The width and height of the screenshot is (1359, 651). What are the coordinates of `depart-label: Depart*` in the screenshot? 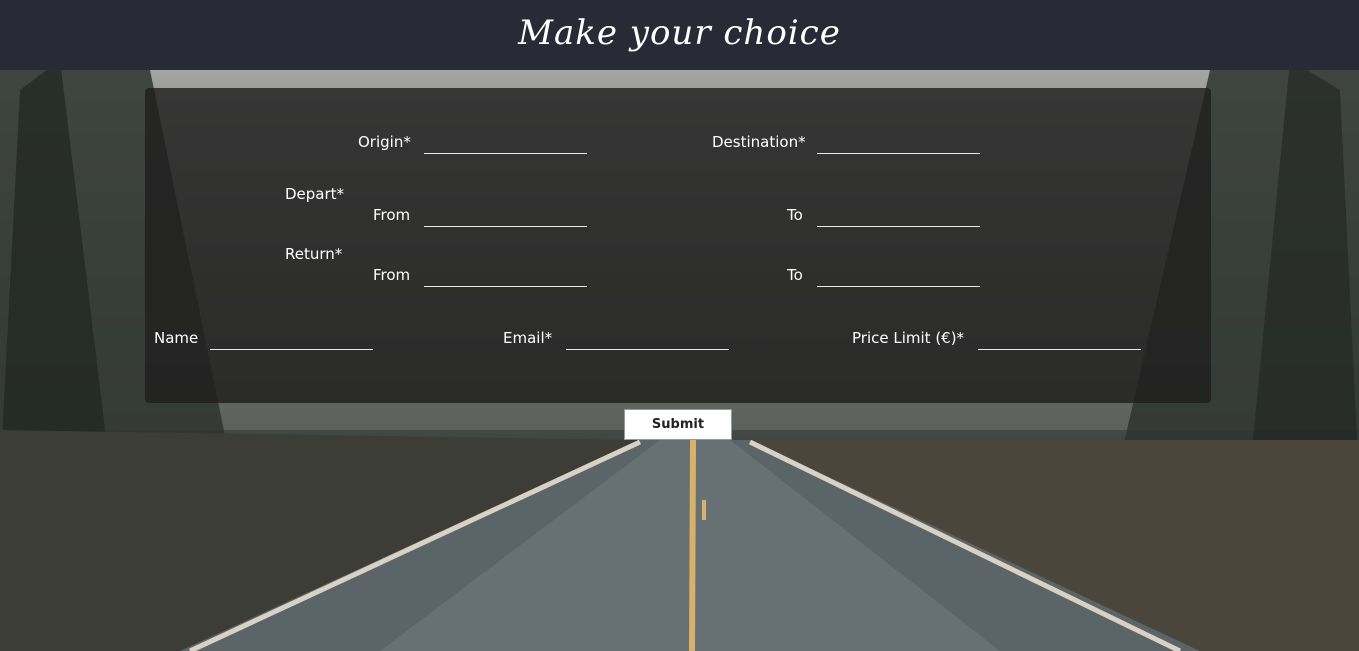 It's located at (315, 194).